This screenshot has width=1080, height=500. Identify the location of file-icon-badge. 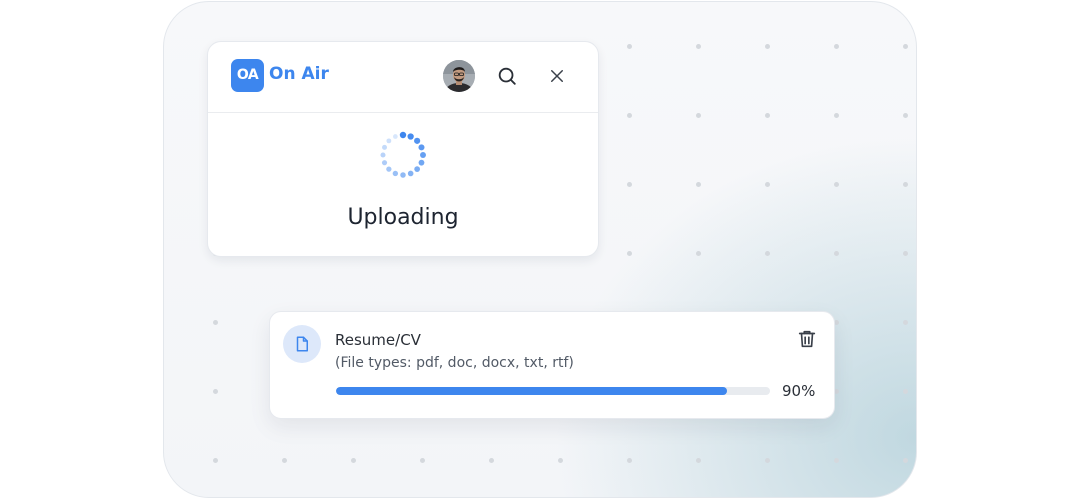
(302, 344).